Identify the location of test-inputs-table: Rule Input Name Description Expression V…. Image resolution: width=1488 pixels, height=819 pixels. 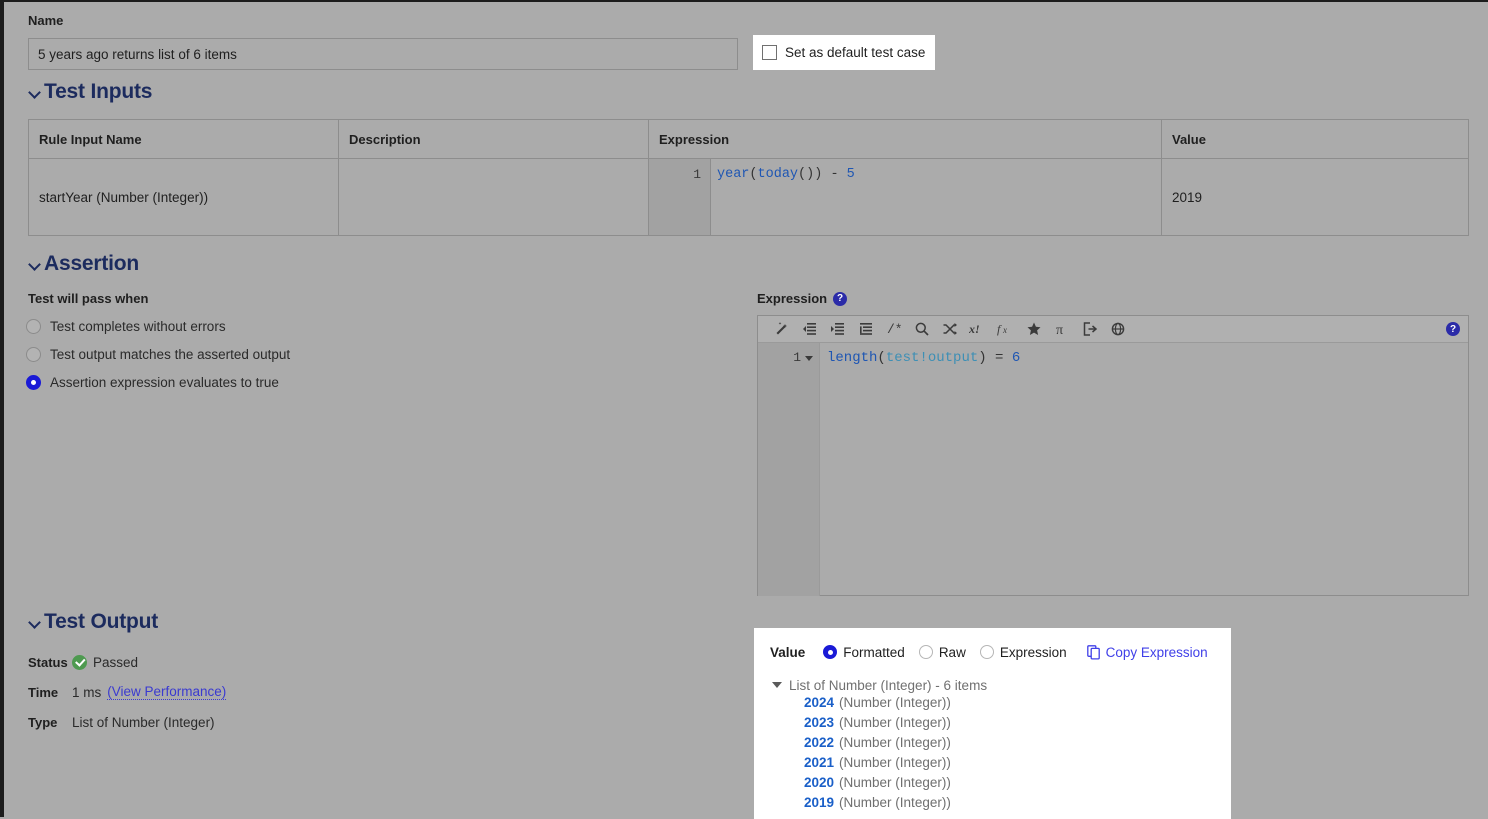
(748, 177).